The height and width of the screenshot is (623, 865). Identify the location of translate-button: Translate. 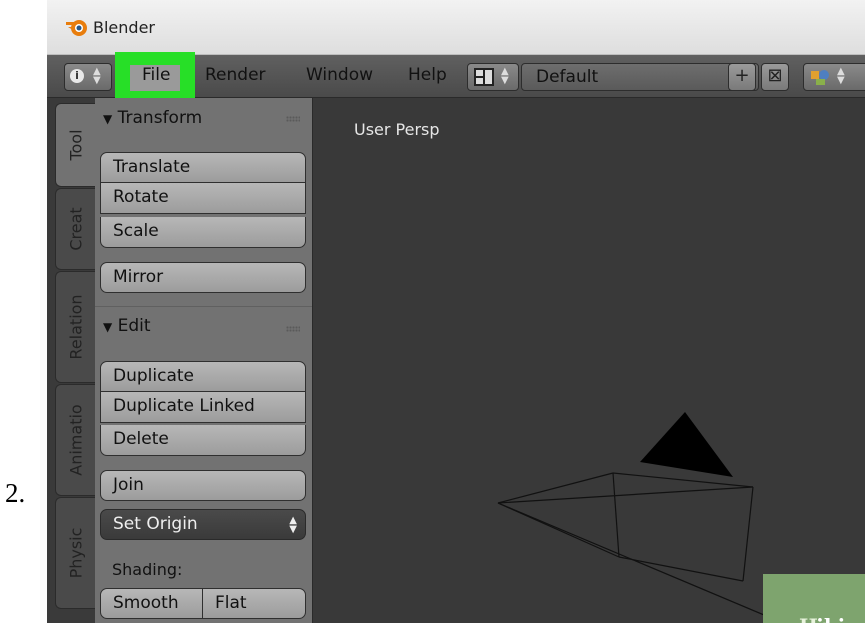
(203, 167).